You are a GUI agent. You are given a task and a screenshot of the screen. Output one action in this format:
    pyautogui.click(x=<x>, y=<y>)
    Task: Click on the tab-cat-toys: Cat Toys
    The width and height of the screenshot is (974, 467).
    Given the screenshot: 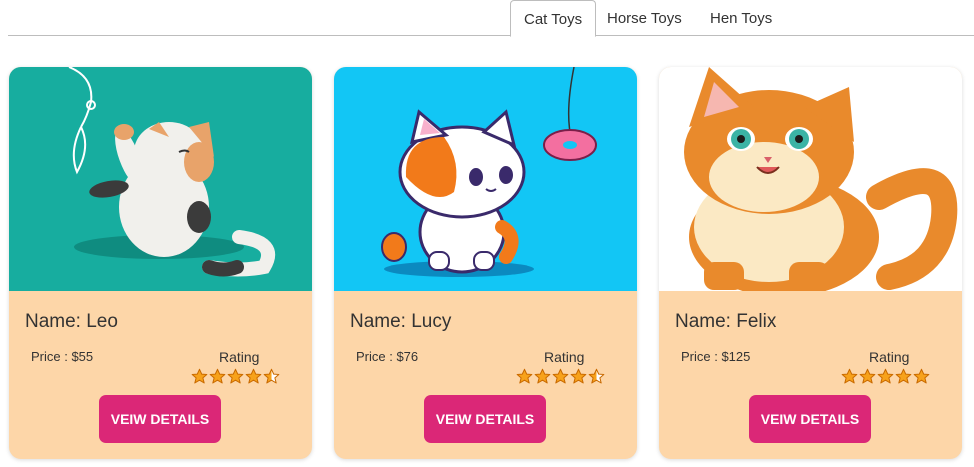 What is the action you would take?
    pyautogui.click(x=553, y=18)
    